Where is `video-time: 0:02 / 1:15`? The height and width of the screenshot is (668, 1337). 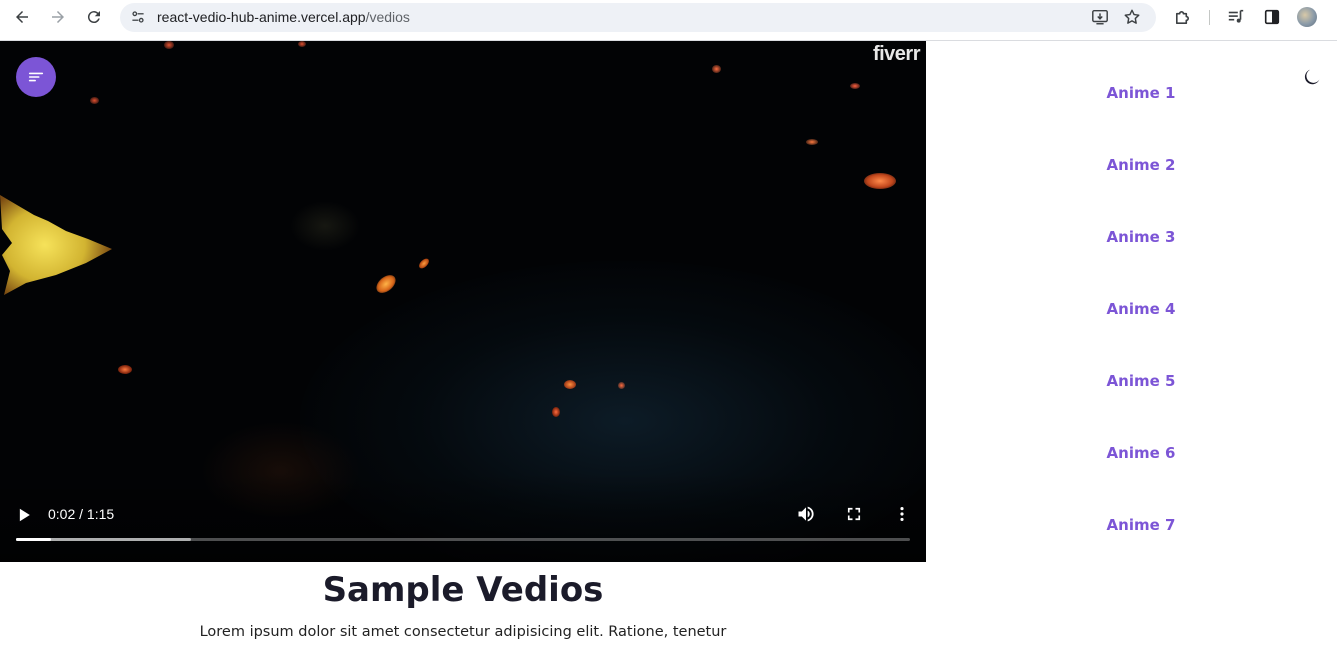
video-time: 0:02 / 1:15 is located at coordinates (81, 514).